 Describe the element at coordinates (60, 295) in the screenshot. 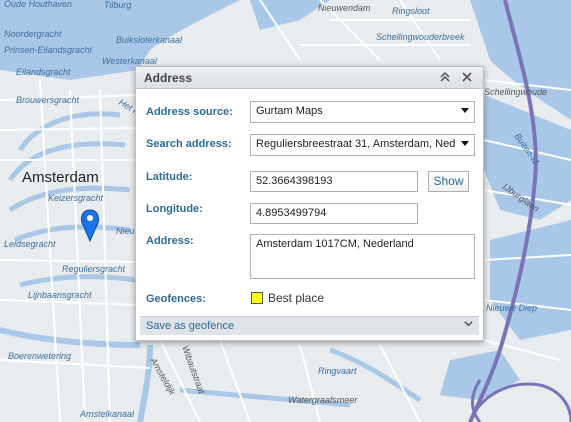

I see `svg-text: Lijnbaansgracht` at that location.